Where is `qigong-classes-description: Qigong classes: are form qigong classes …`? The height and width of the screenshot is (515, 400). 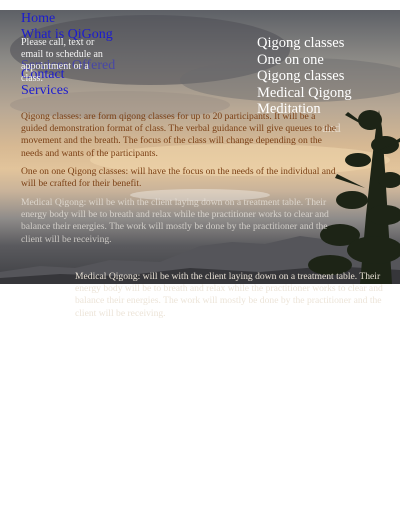
qigong-classes-description: Qigong classes: are form qigong classes … is located at coordinates (178, 135).